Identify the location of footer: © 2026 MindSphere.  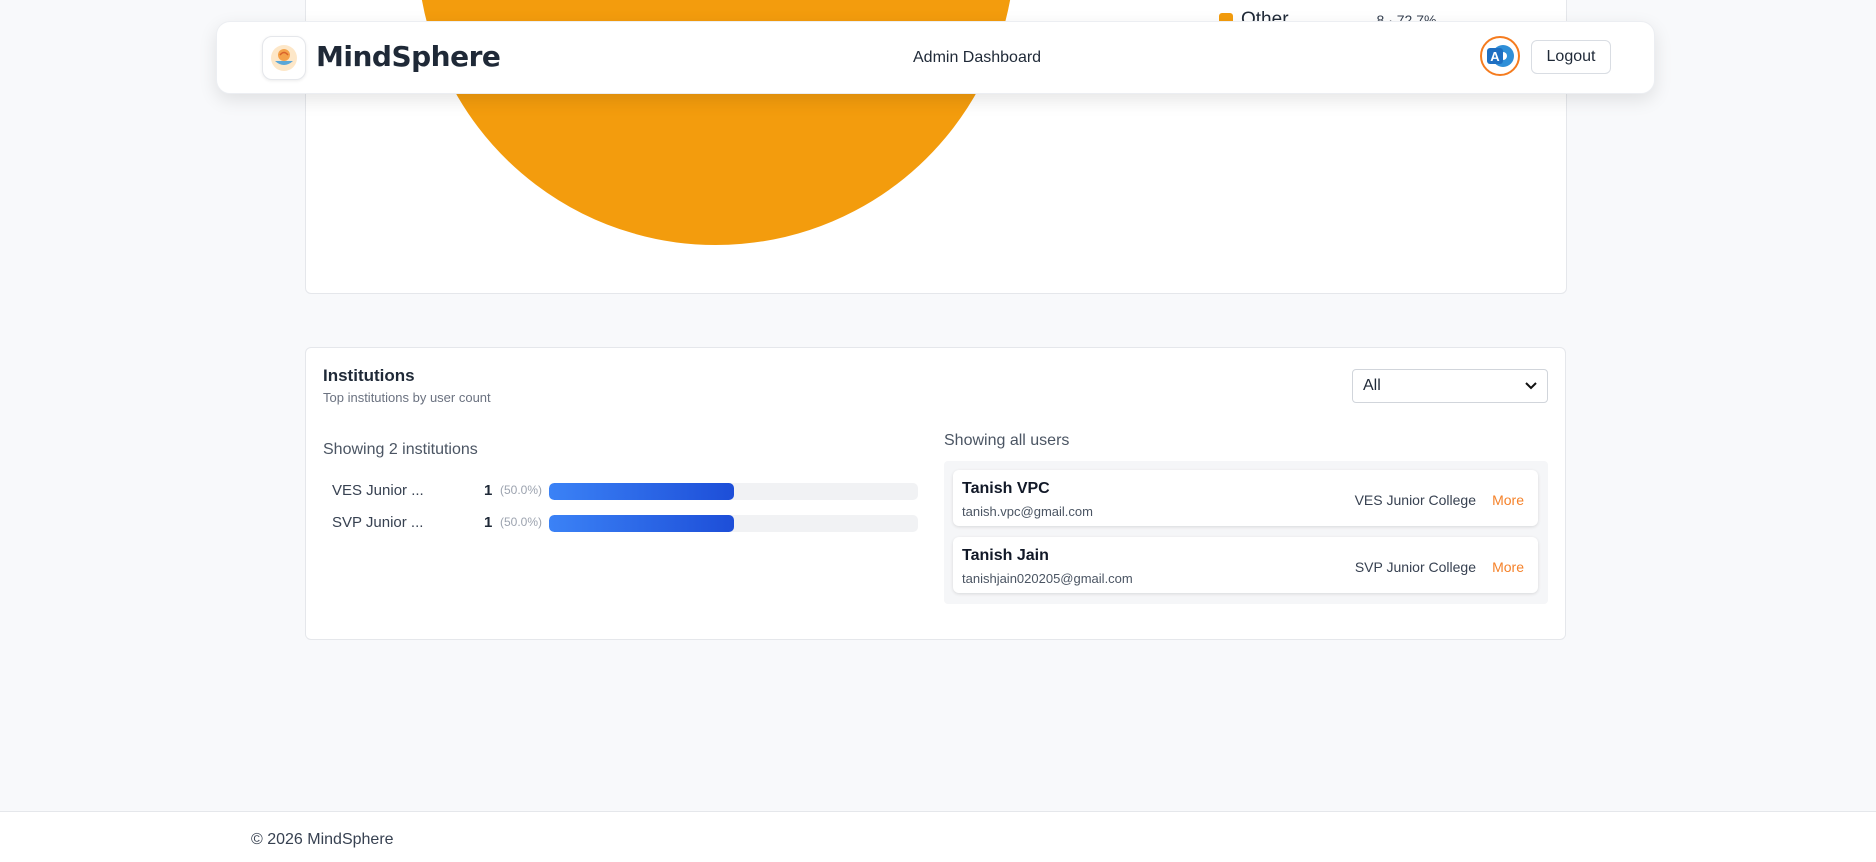
(938, 836).